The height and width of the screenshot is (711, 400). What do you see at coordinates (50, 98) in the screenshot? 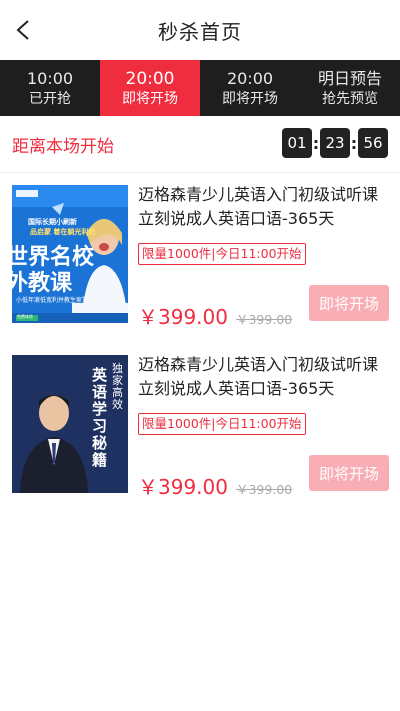
I see `tab-status: 已开抢` at bounding box center [50, 98].